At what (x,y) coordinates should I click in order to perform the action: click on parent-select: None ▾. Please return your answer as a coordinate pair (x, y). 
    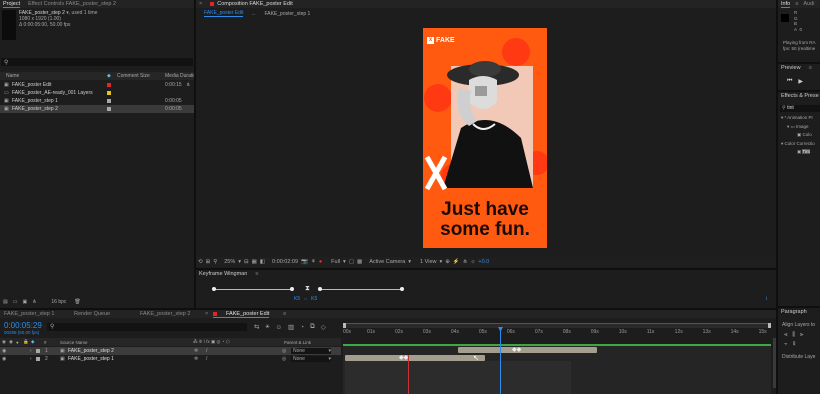
    Looking at the image, I should click on (311, 359).